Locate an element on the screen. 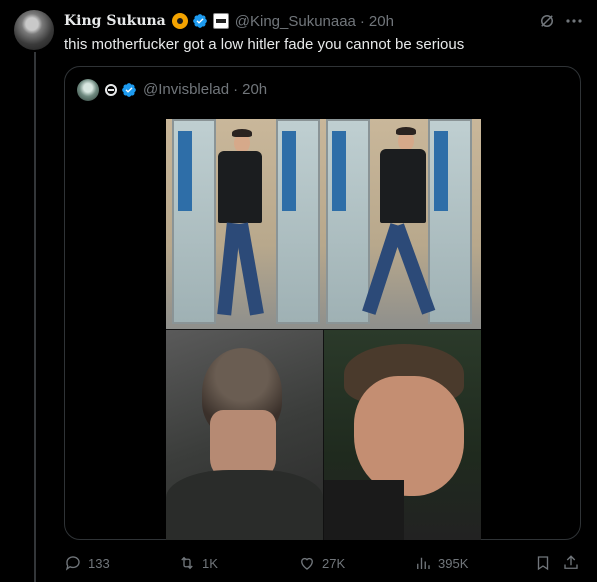  reply-icon is located at coordinates (72, 563).